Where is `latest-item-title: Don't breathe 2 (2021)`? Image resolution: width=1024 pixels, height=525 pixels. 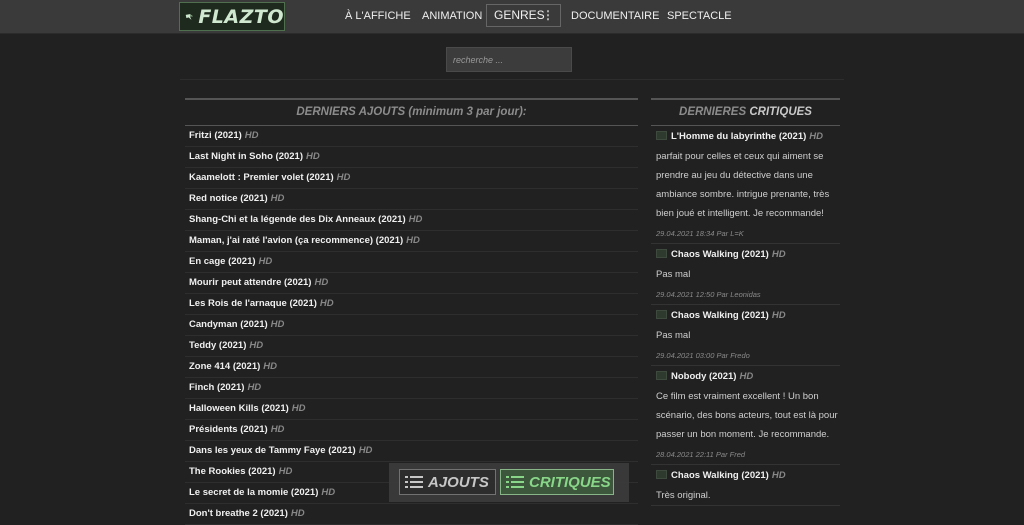 latest-item-title: Don't breathe 2 (2021) is located at coordinates (238, 513).